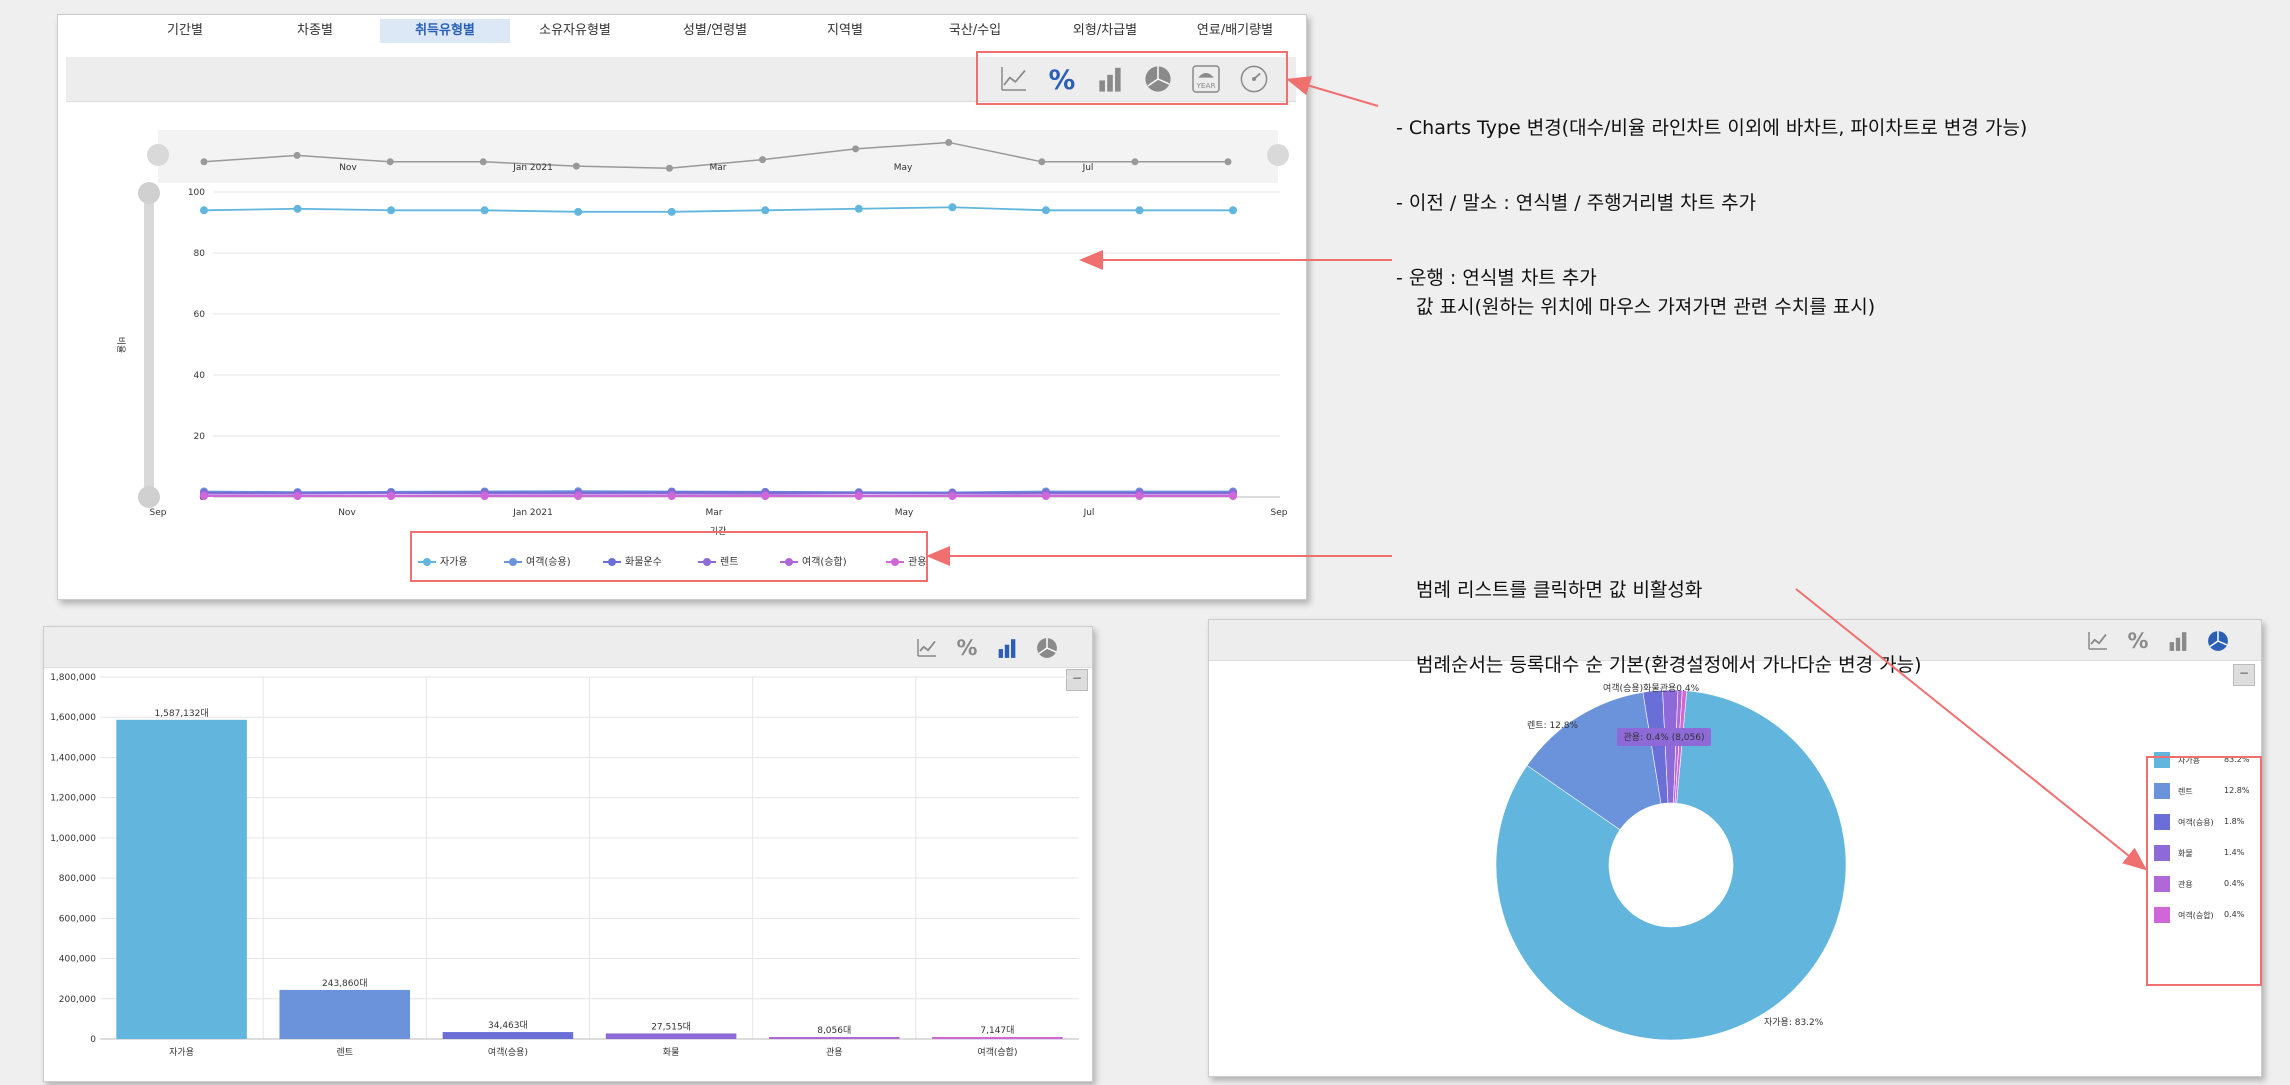  What do you see at coordinates (344, 1052) in the screenshot?
I see `category-label: 렌트` at bounding box center [344, 1052].